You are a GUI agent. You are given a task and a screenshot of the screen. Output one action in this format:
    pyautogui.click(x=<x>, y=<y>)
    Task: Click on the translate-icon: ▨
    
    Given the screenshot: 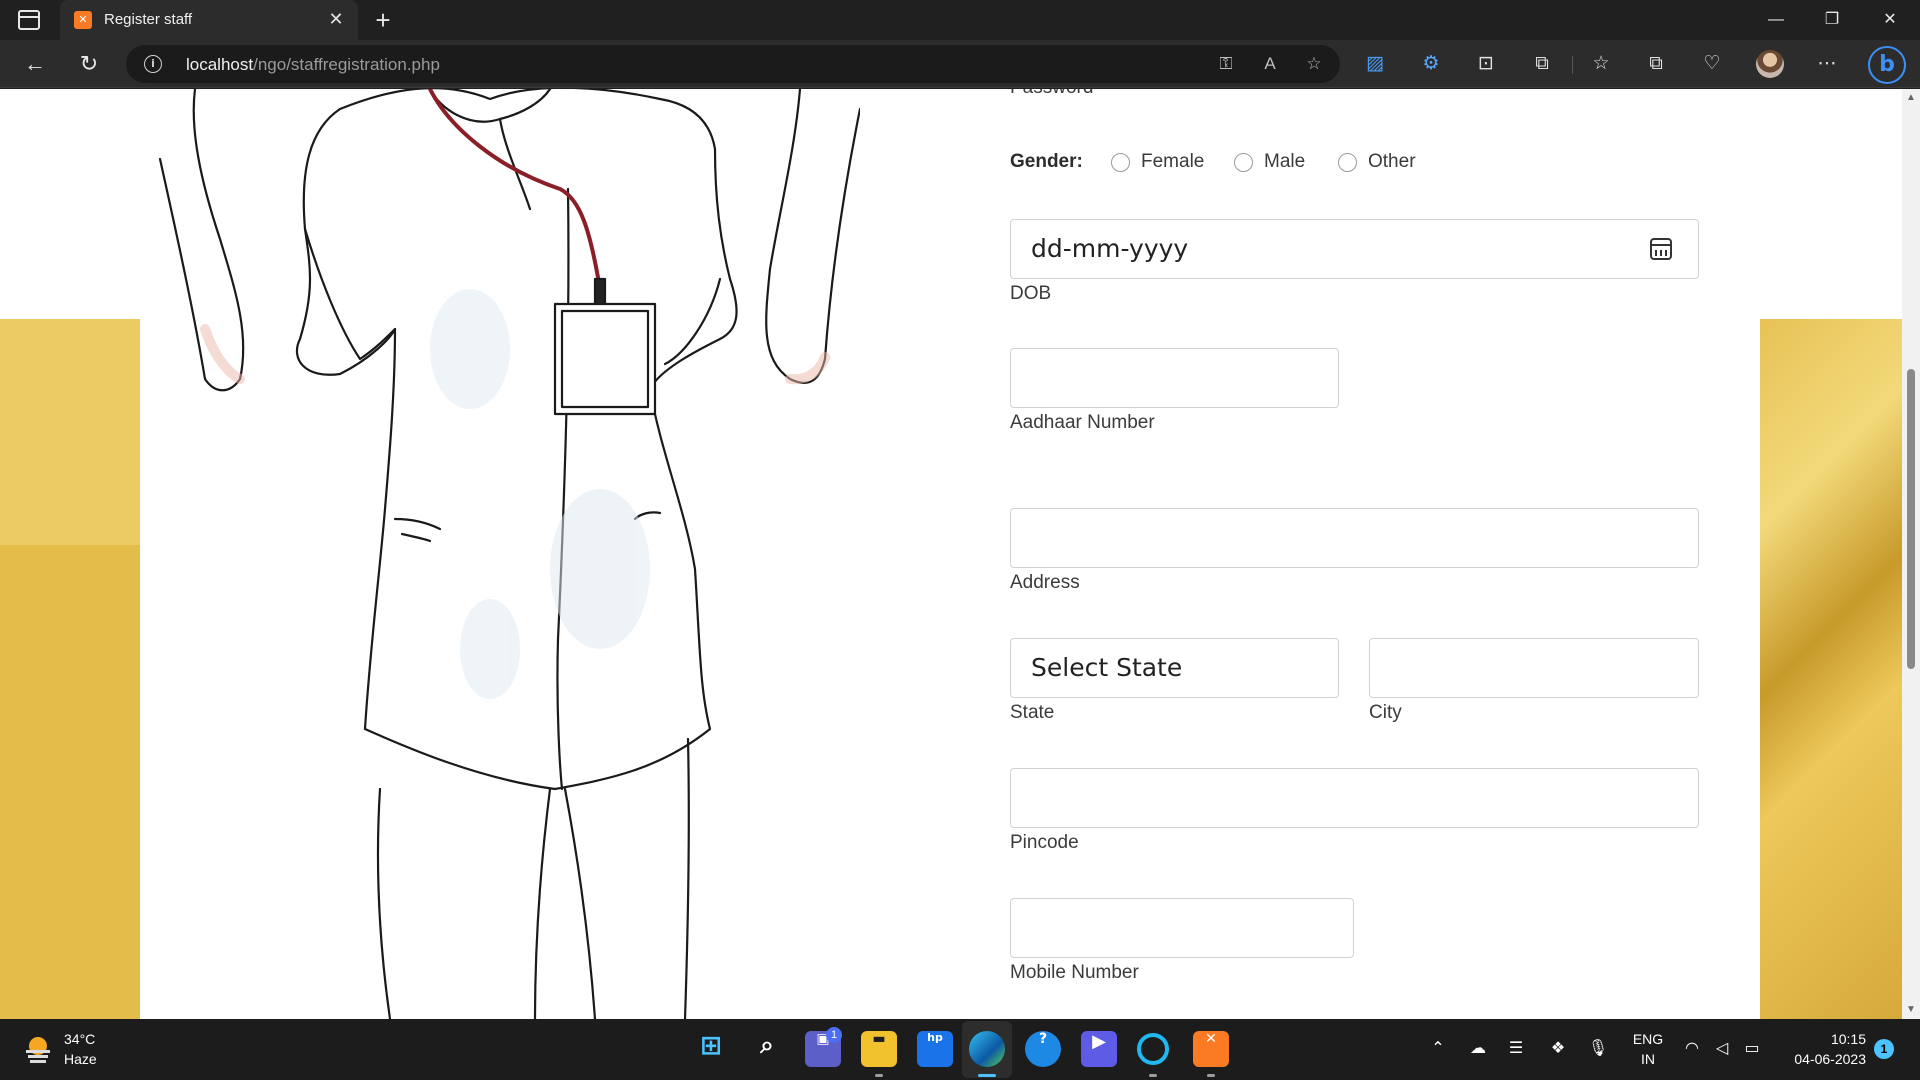 What is the action you would take?
    pyautogui.click(x=1375, y=64)
    